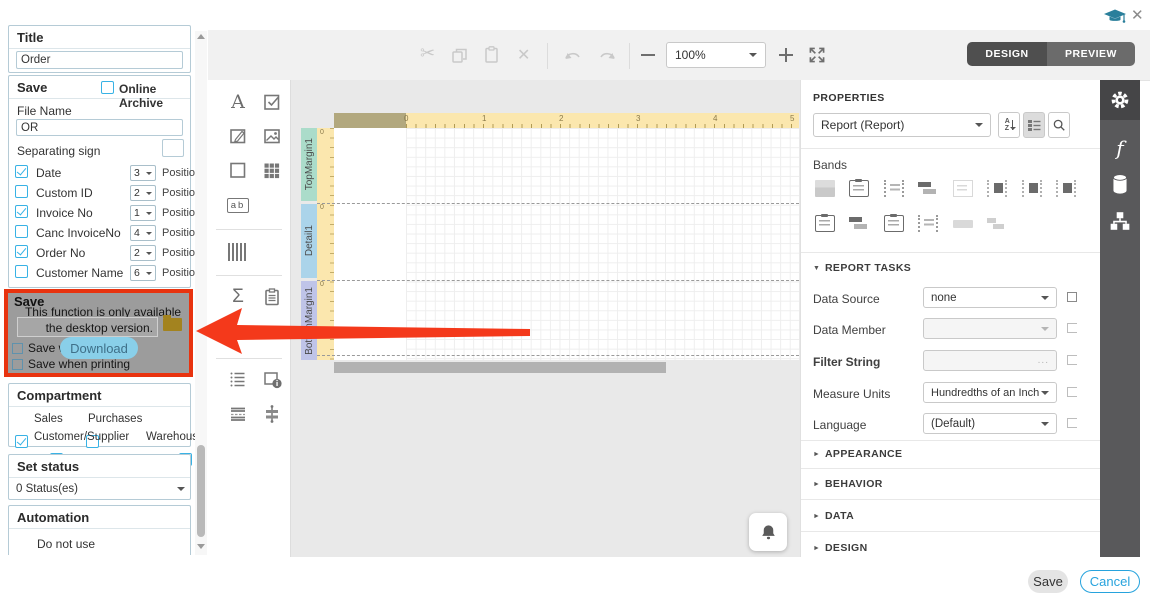  What do you see at coordinates (21, 441) in the screenshot?
I see `sales-checkbox` at bounding box center [21, 441].